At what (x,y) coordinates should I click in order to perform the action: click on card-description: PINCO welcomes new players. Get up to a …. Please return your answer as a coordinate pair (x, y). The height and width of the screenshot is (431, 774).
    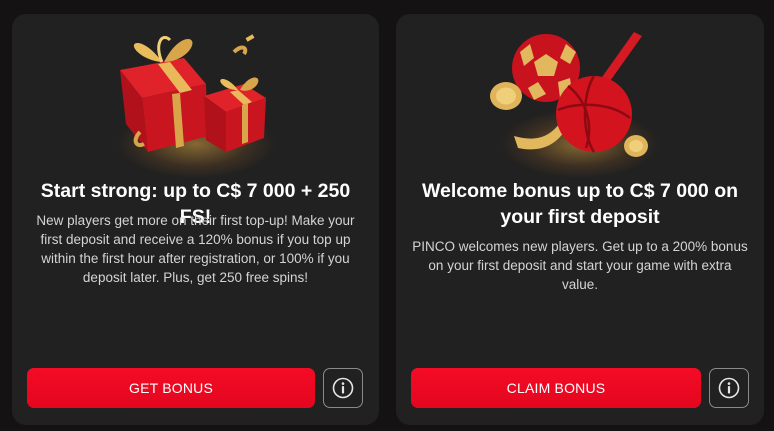
    Looking at the image, I should click on (580, 265).